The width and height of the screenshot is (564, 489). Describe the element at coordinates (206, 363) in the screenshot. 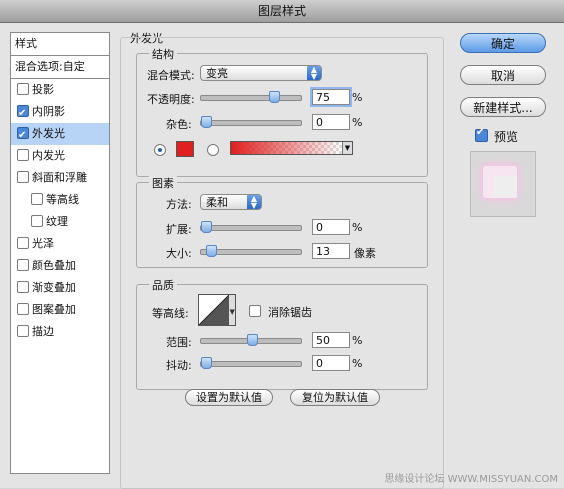

I see `jitter-slider-thumb` at that location.